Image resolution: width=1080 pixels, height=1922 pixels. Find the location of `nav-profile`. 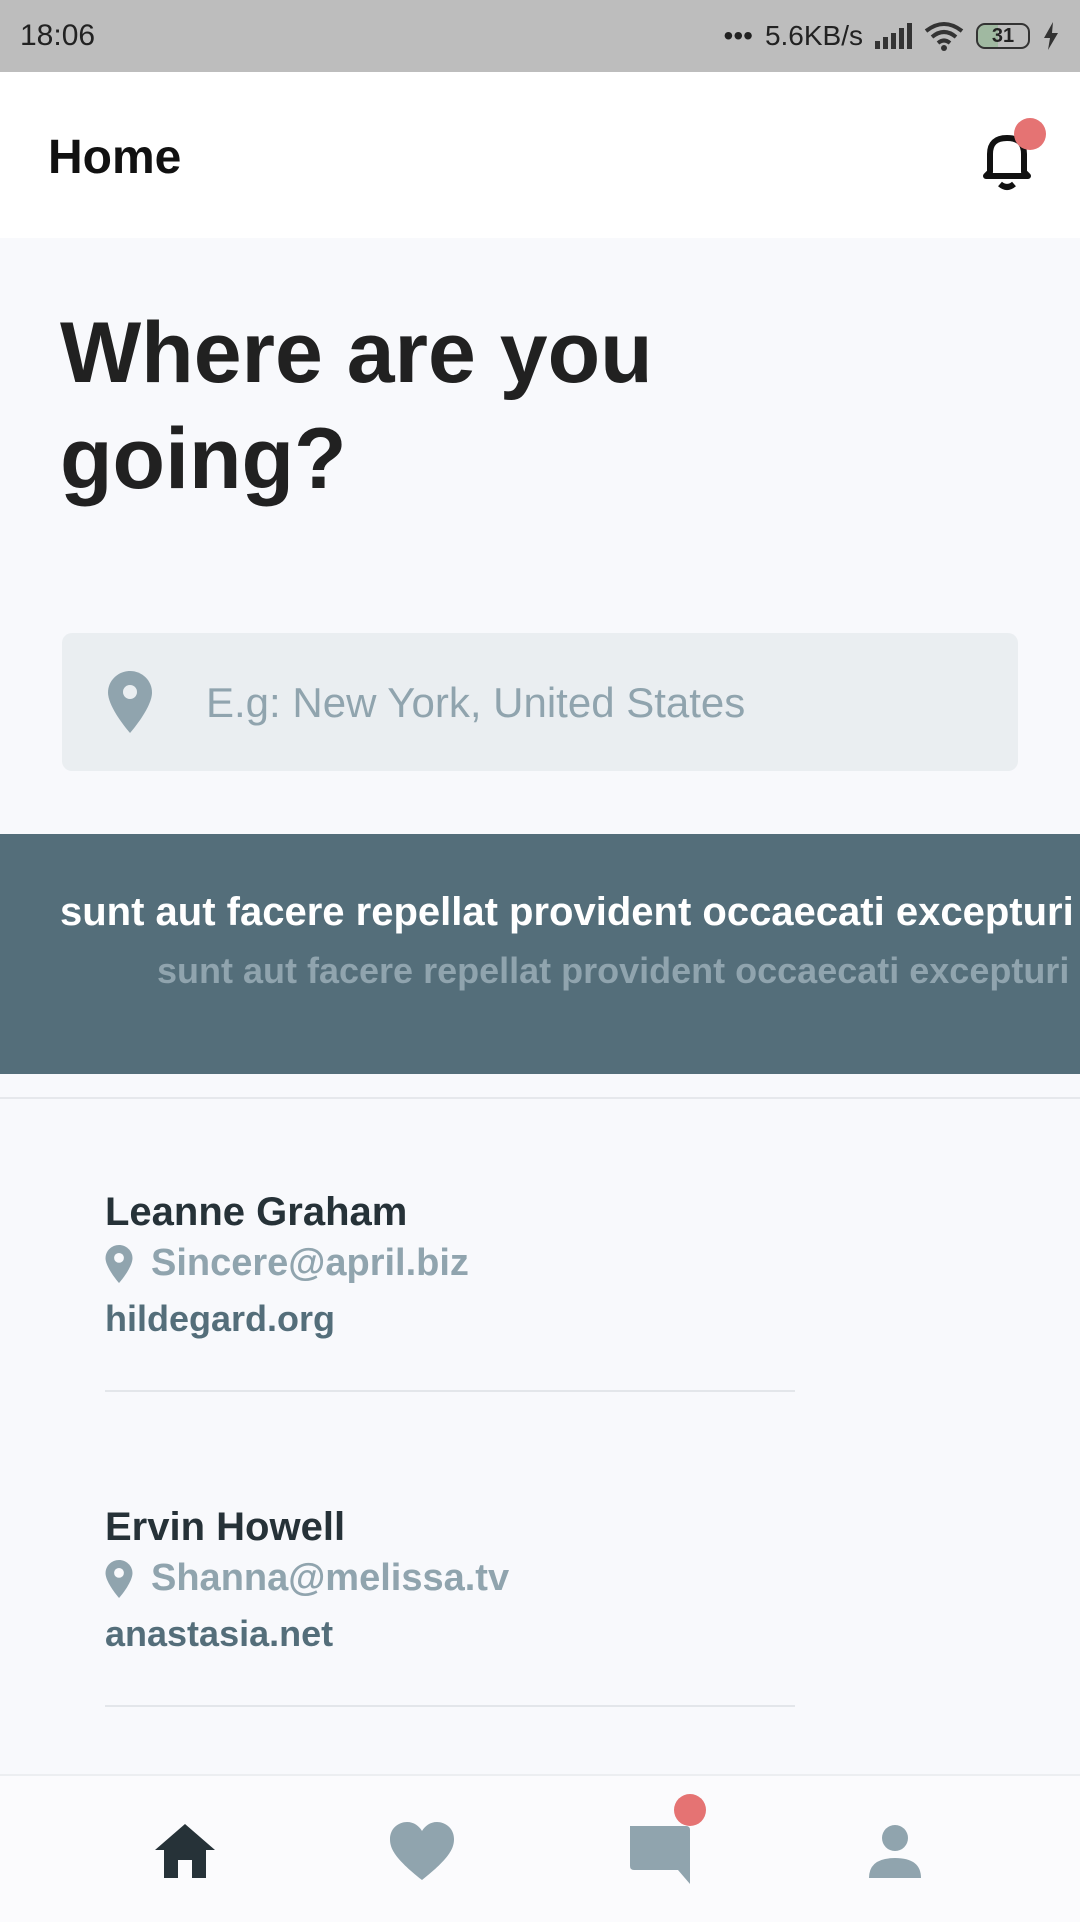

nav-profile is located at coordinates (895, 1851).